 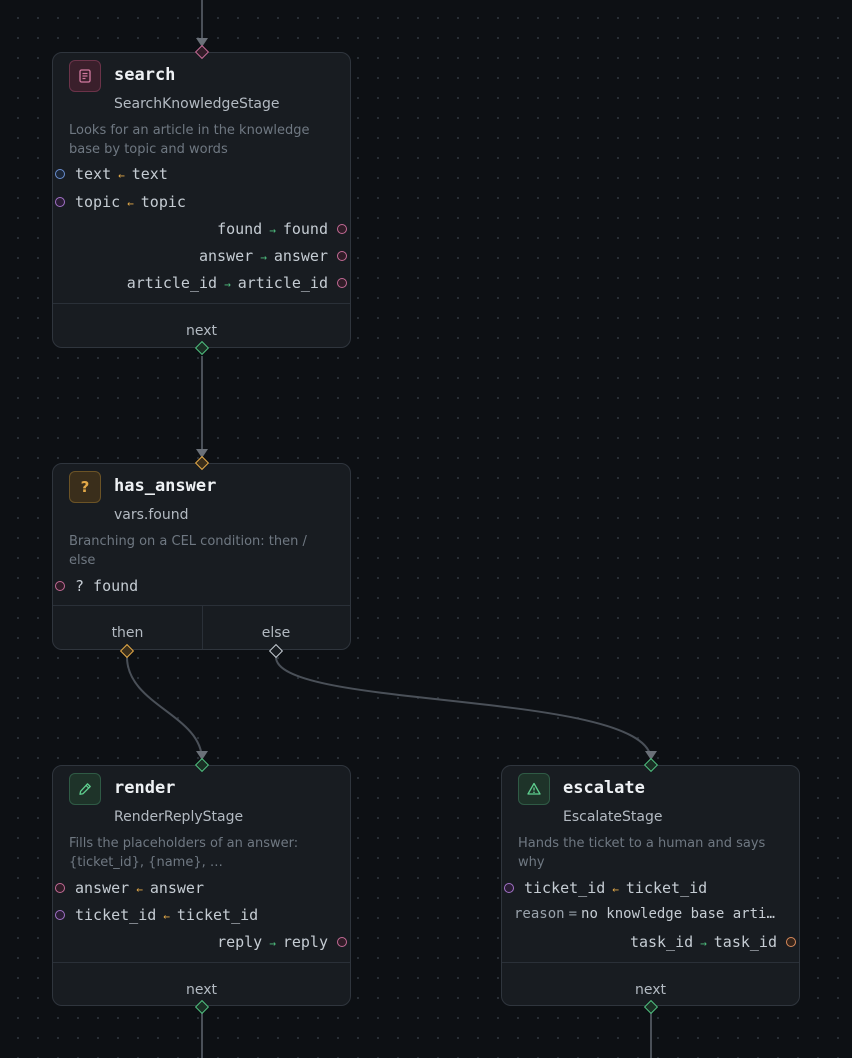 I want to click on input-port-topic: topic ← topic, so click(x=201, y=203).